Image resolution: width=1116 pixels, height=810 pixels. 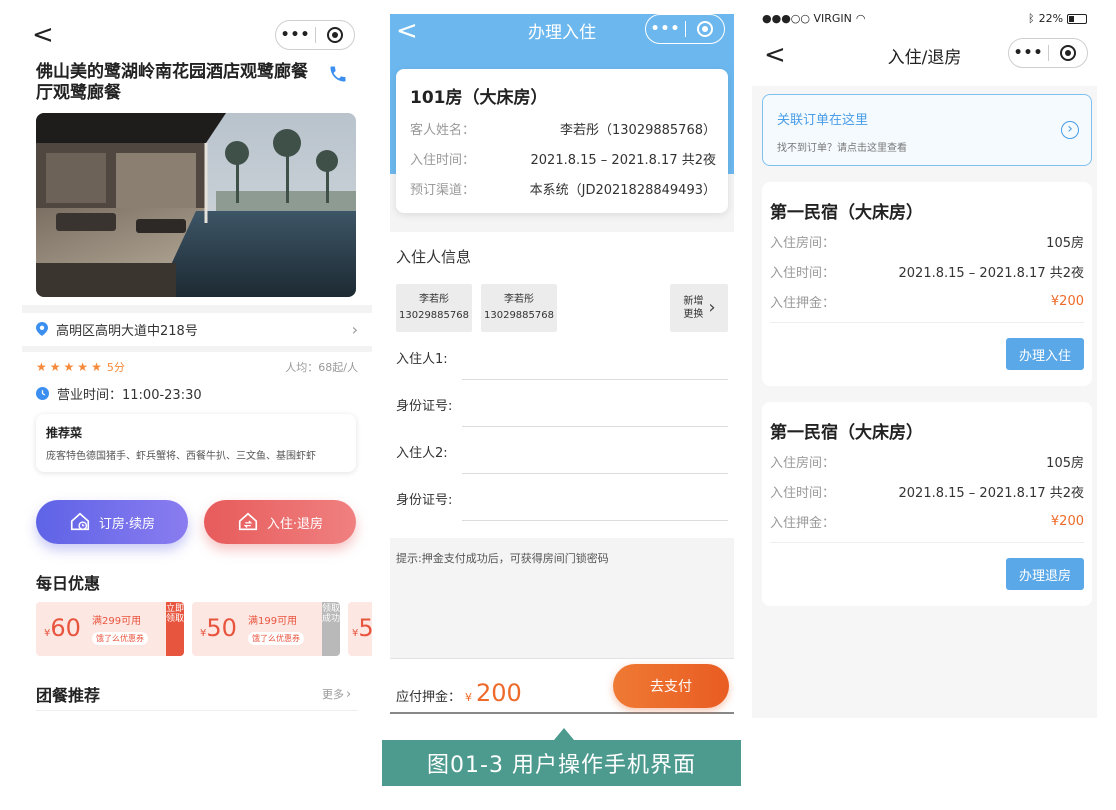 What do you see at coordinates (927, 130) in the screenshot?
I see `link-order-banner: 关联订单在这里 找不到订单？请点击这里查看 ›` at bounding box center [927, 130].